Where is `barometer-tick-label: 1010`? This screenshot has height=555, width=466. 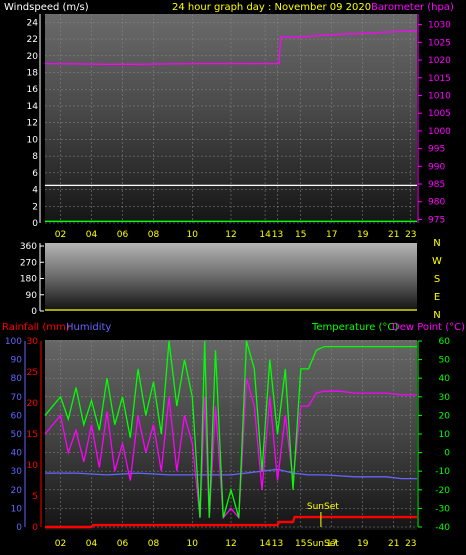 barometer-tick-label: 1010 is located at coordinates (439, 96).